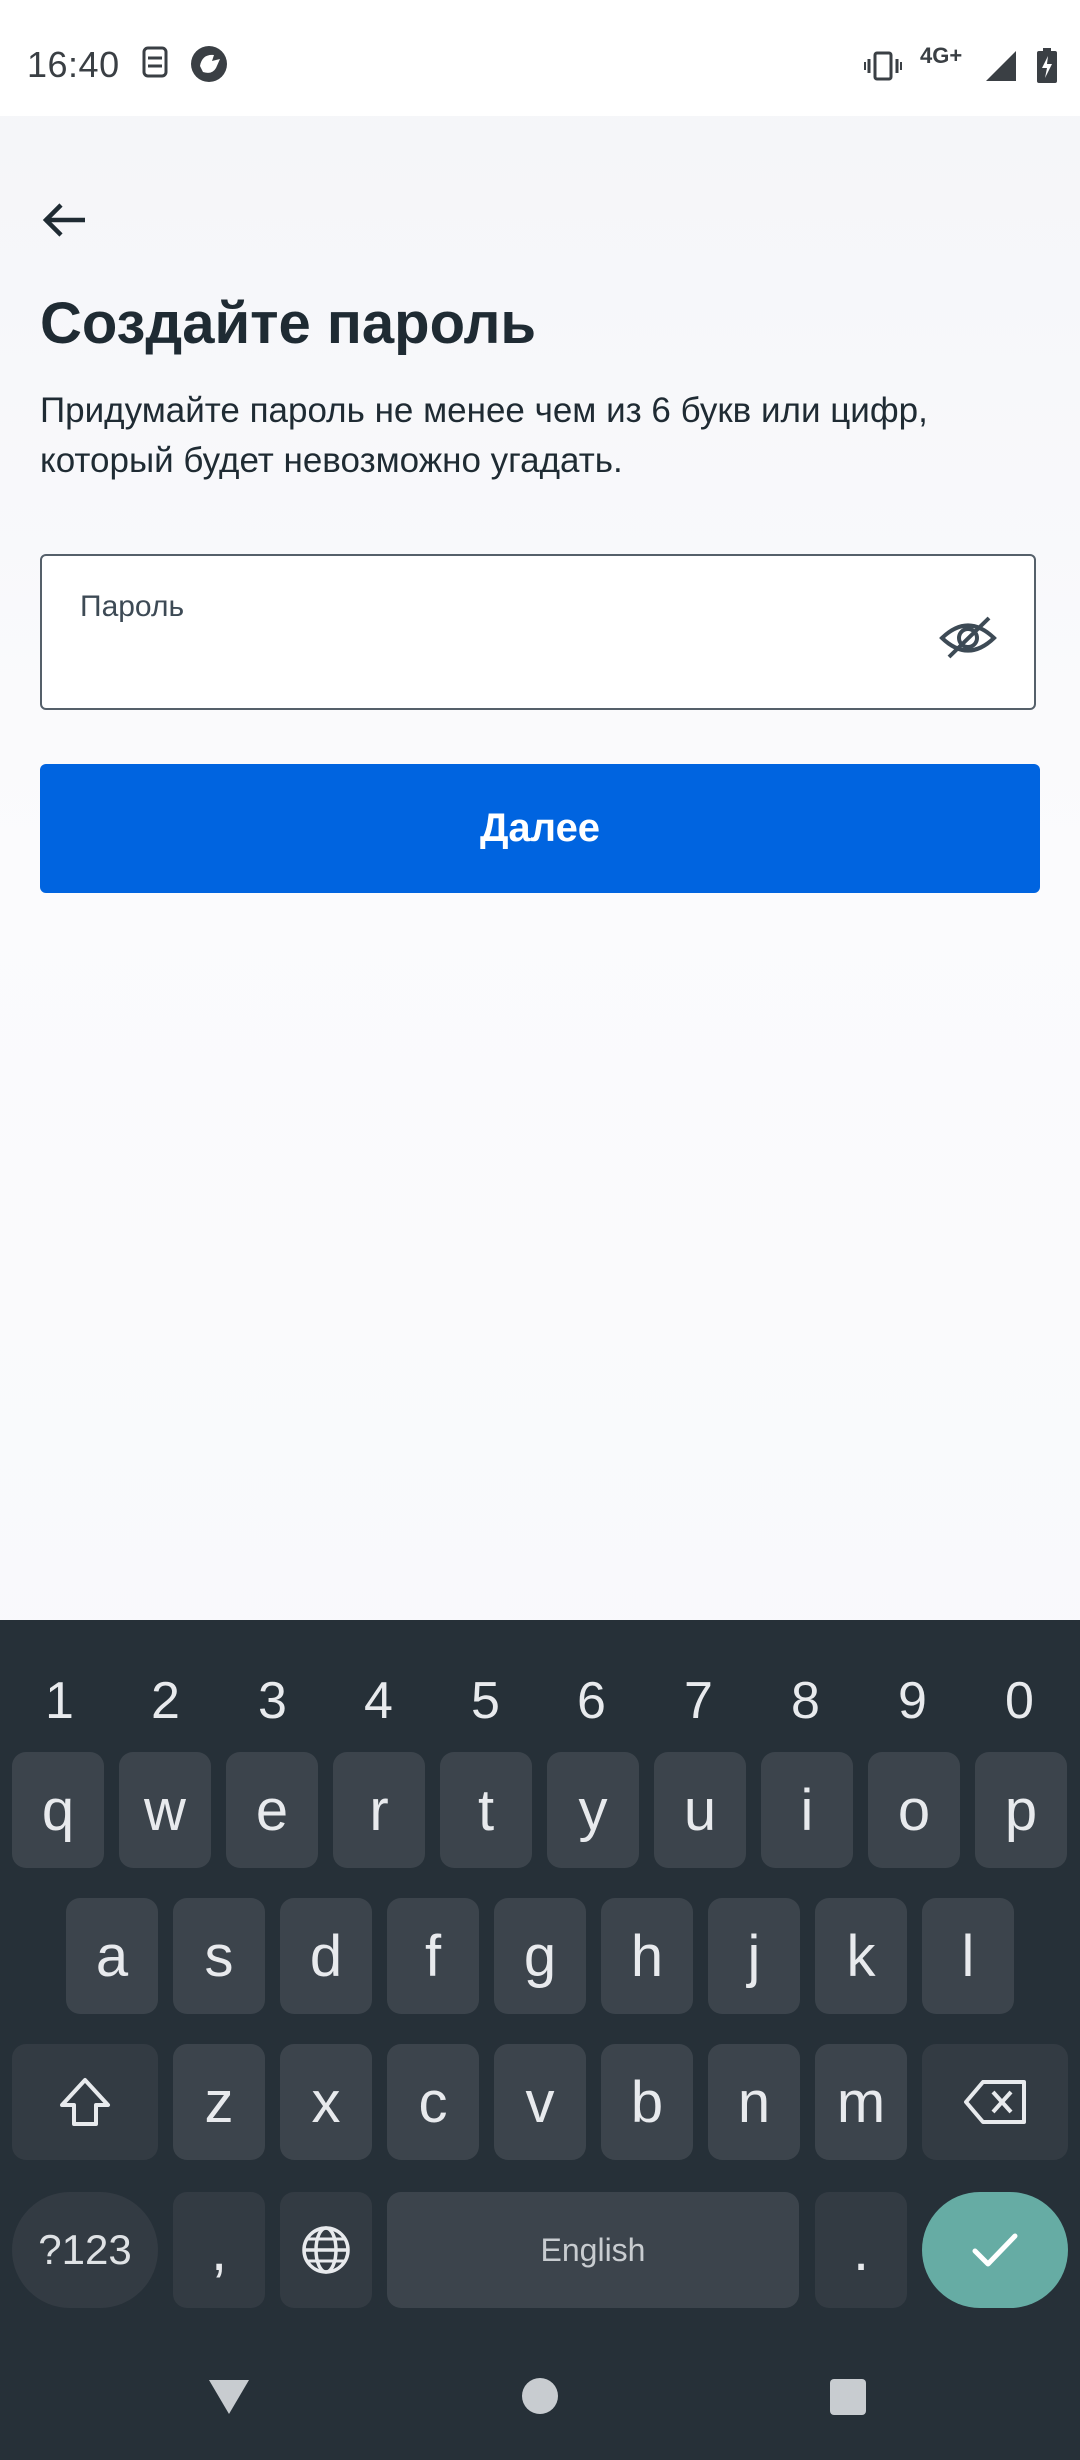 The height and width of the screenshot is (2460, 1080). Describe the element at coordinates (1021, 1810) in the screenshot. I see `key-p: p` at that location.